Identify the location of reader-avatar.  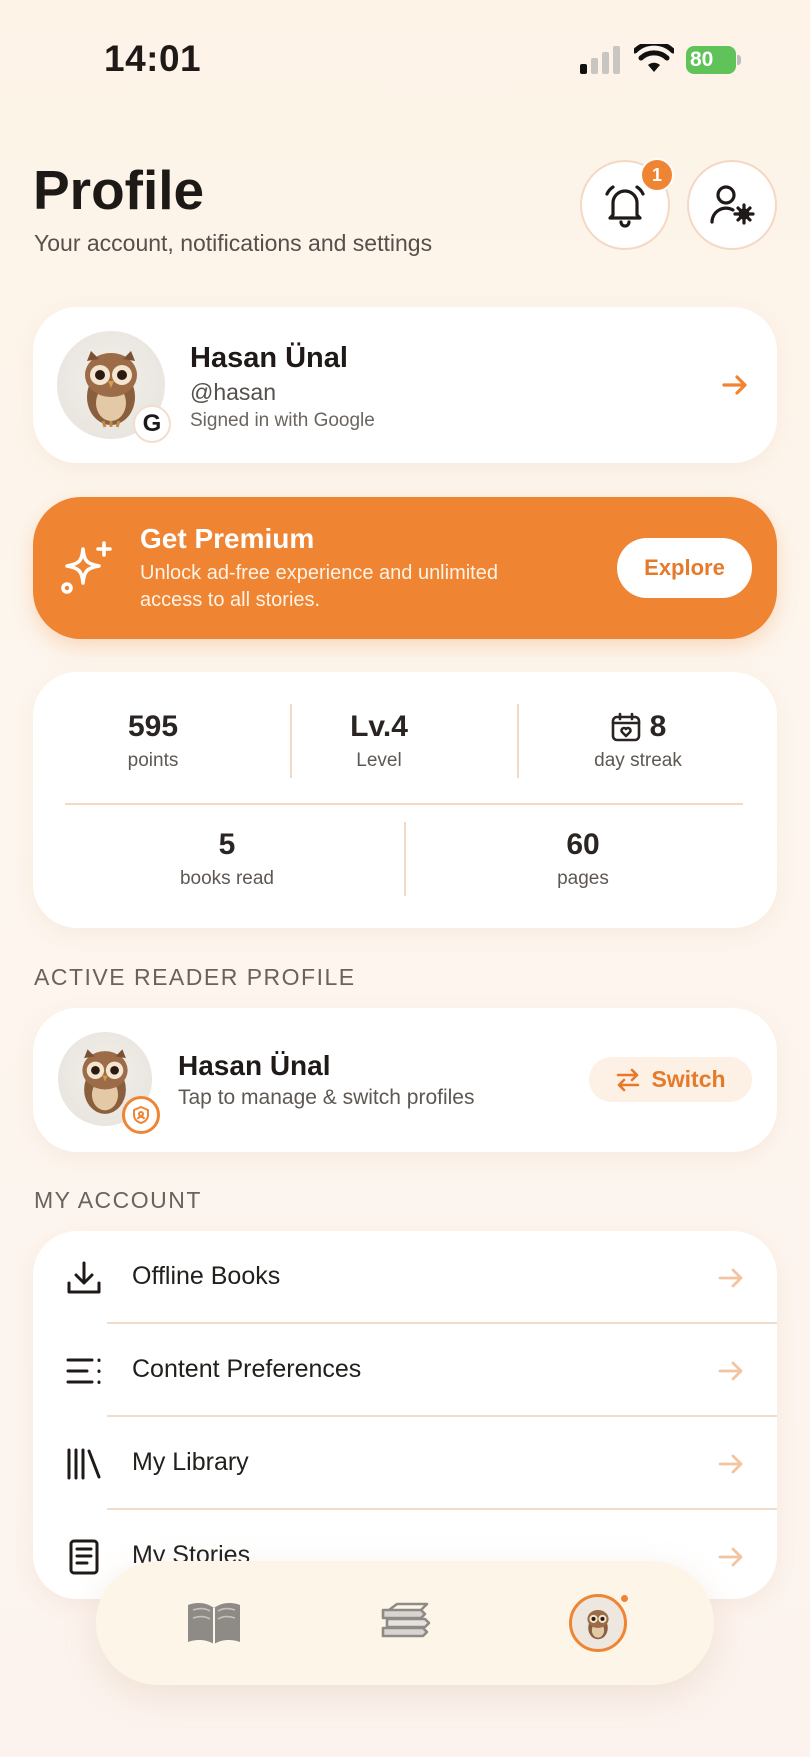
(109, 1083).